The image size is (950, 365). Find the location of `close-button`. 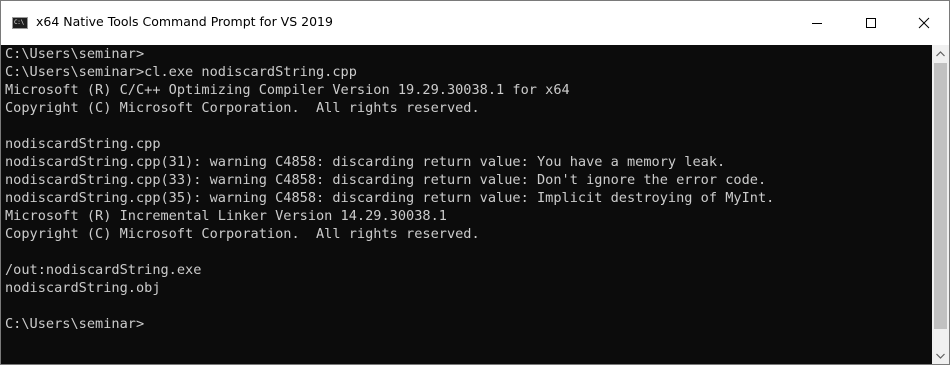

close-button is located at coordinates (924, 23).